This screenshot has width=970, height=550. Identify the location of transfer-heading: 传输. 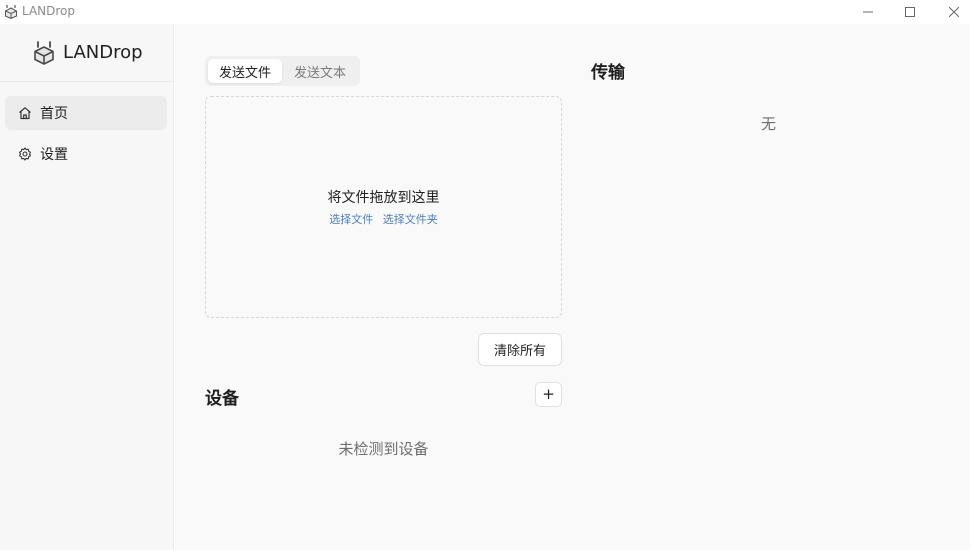
(608, 73).